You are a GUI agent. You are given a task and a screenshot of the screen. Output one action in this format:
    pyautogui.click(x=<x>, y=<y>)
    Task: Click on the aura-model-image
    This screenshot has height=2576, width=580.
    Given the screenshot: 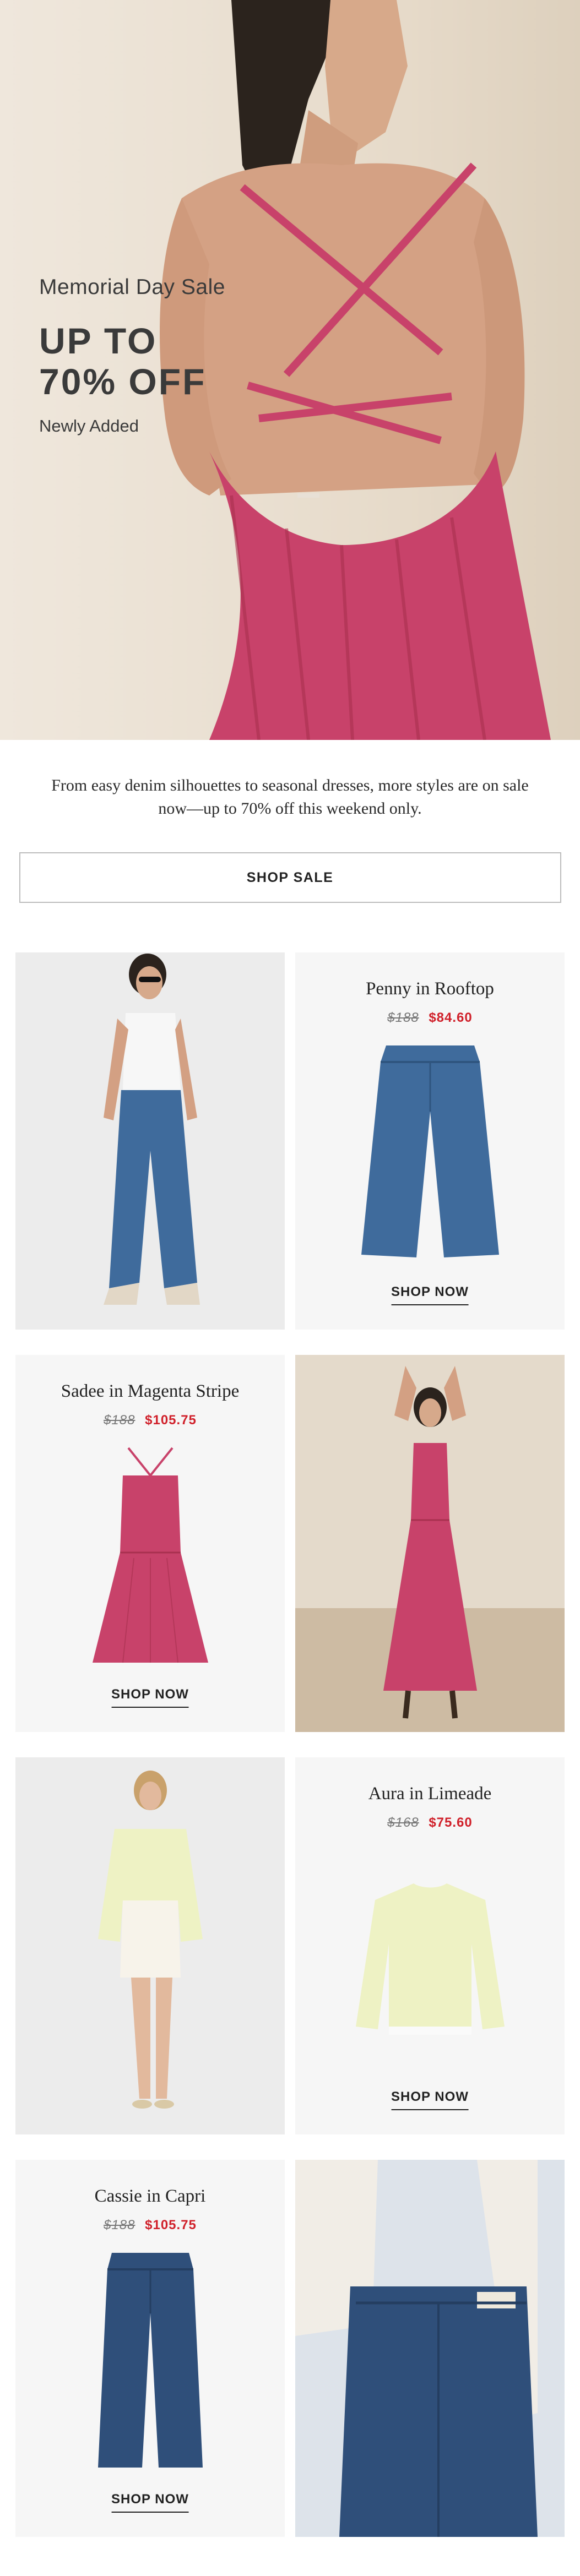 What is the action you would take?
    pyautogui.click(x=150, y=1945)
    